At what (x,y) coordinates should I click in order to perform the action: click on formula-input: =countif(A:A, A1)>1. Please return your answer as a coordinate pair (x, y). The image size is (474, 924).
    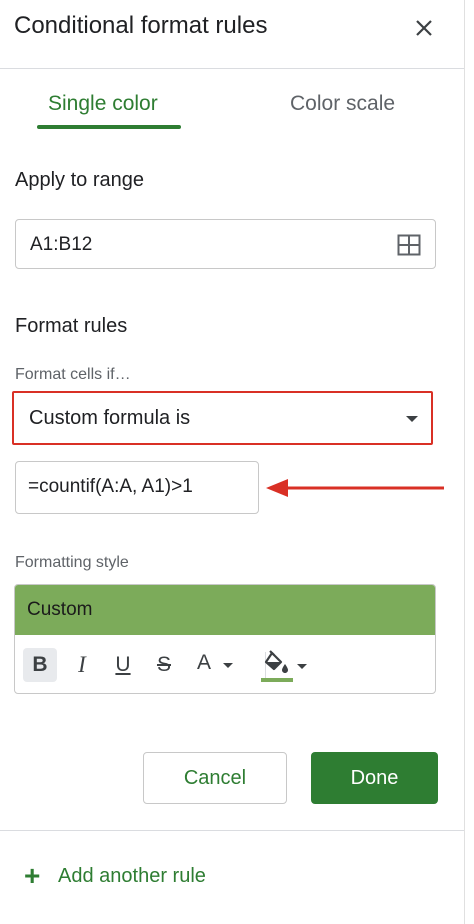
    Looking at the image, I should click on (137, 487).